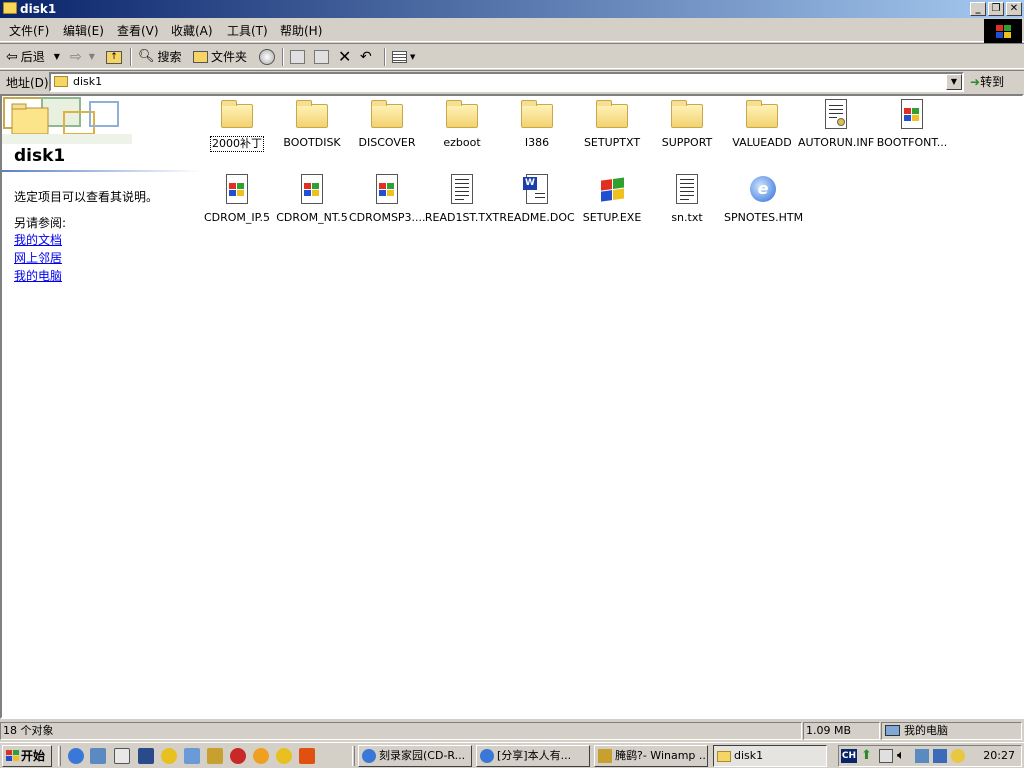  Describe the element at coordinates (146, 56) in the screenshot. I see `search-icon: 🔍︎` at that location.